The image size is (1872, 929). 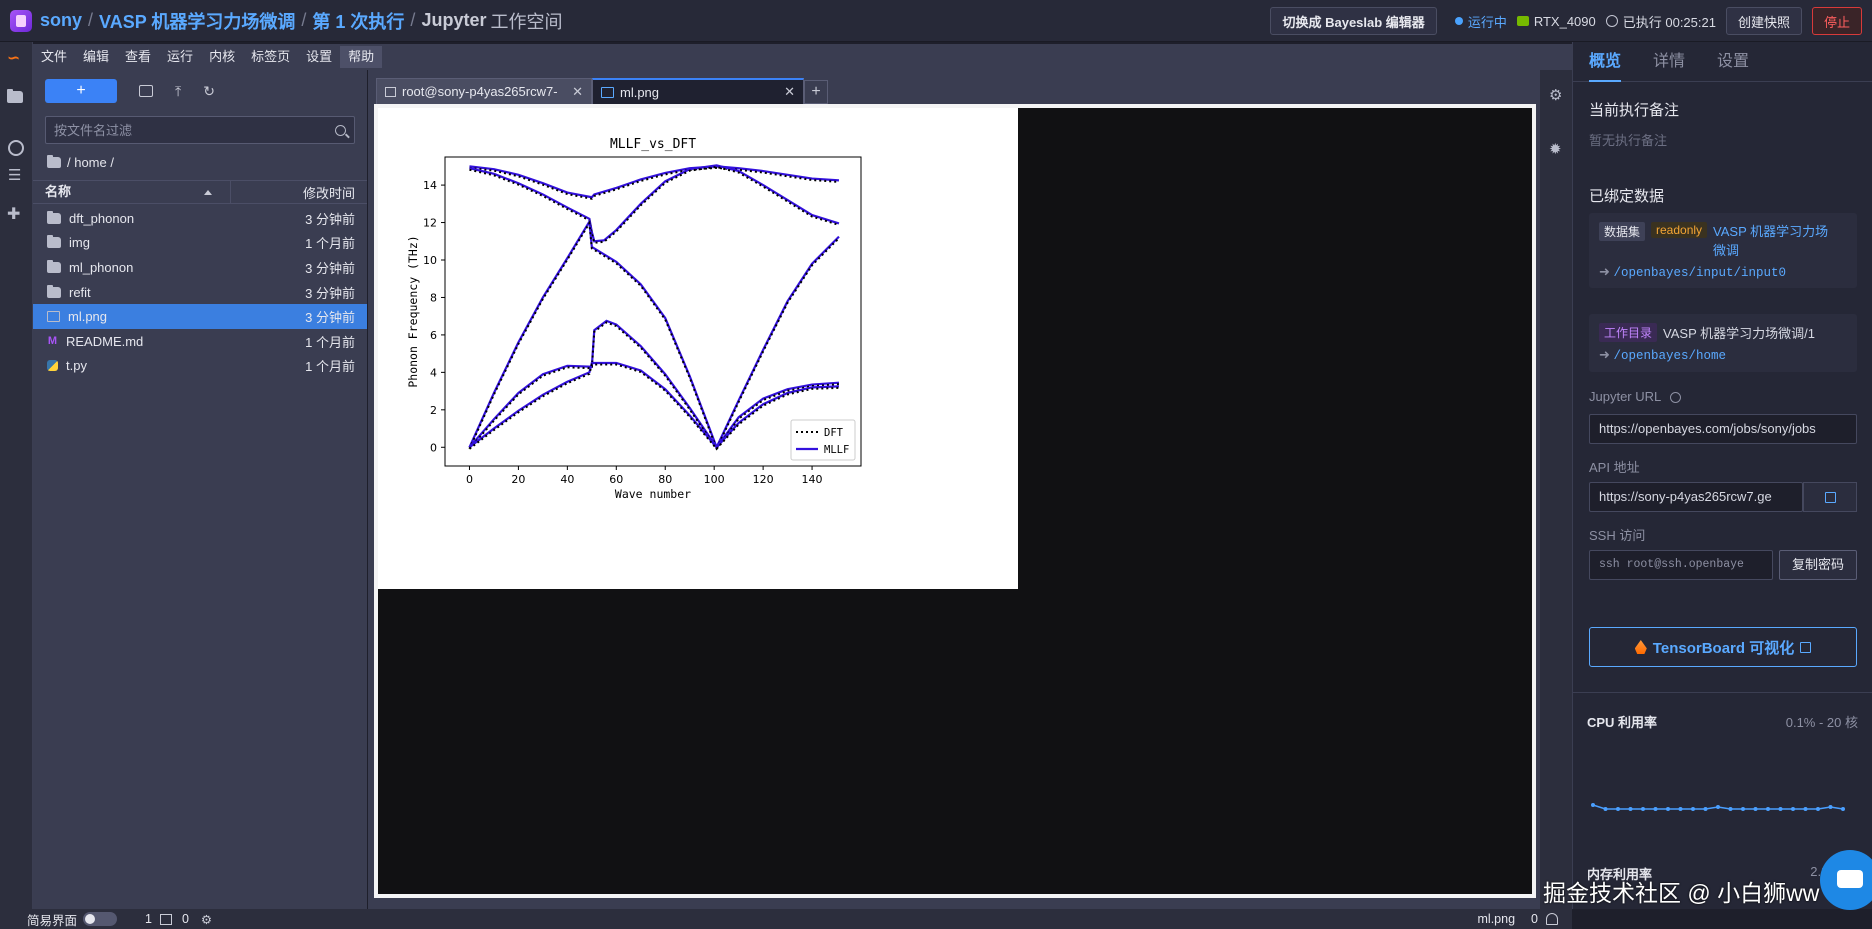 What do you see at coordinates (1564, 21) in the screenshot?
I see `gpu-label: RTX_4090` at bounding box center [1564, 21].